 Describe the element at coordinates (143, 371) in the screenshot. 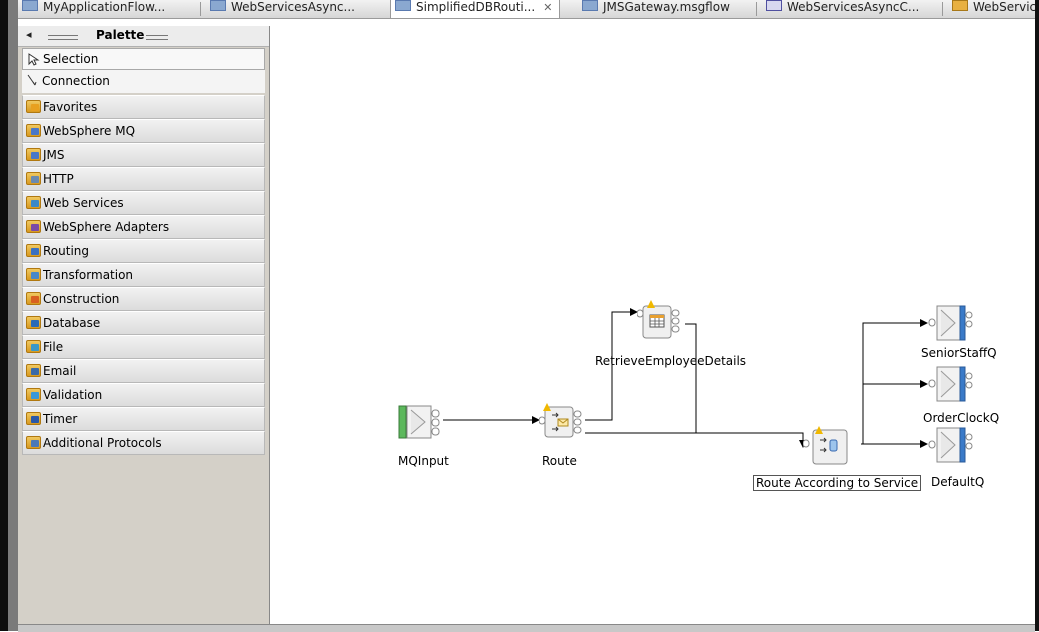

I see `drawer-email: Email` at that location.